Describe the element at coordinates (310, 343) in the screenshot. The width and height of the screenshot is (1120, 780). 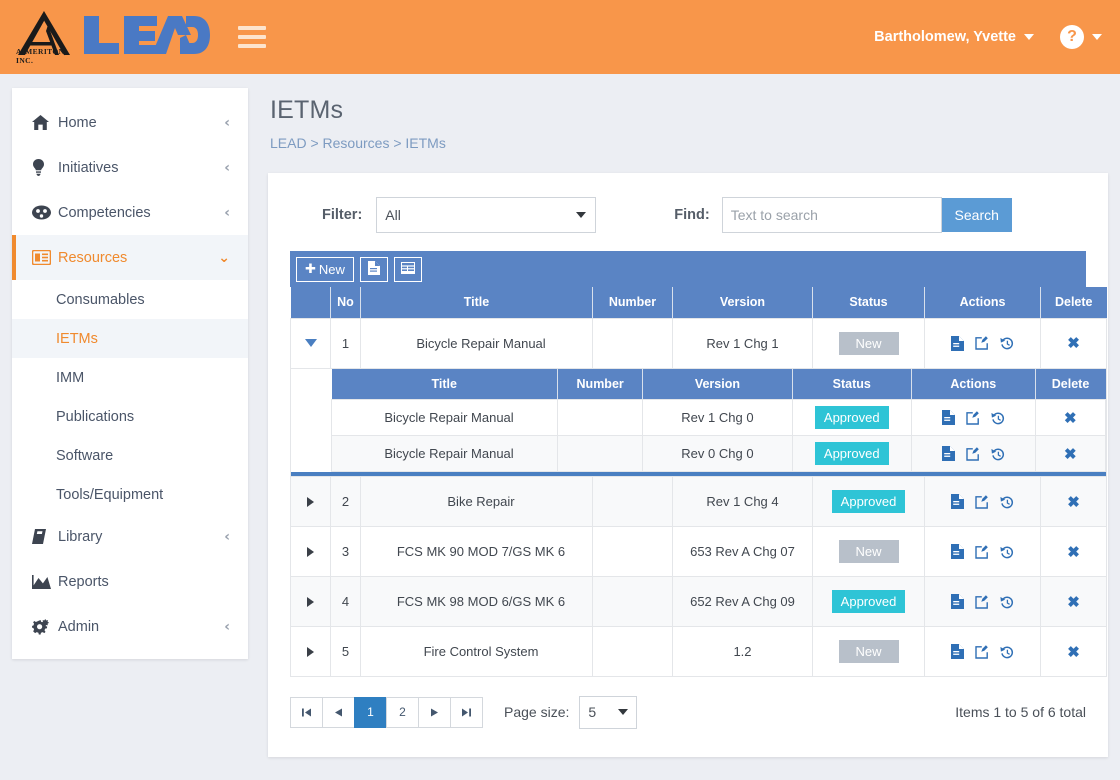
I see `row-collapse-toggle` at that location.